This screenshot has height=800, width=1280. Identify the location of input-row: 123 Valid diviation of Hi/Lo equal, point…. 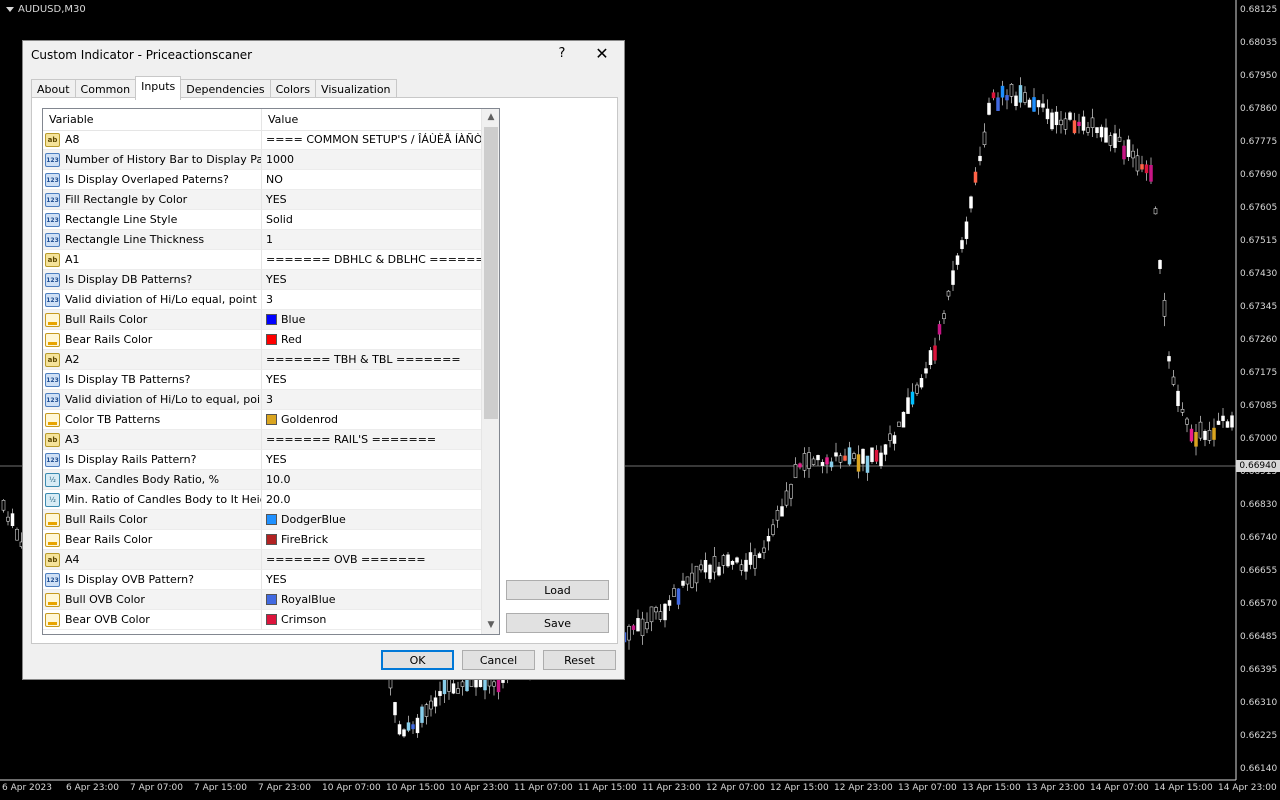
(262, 300).